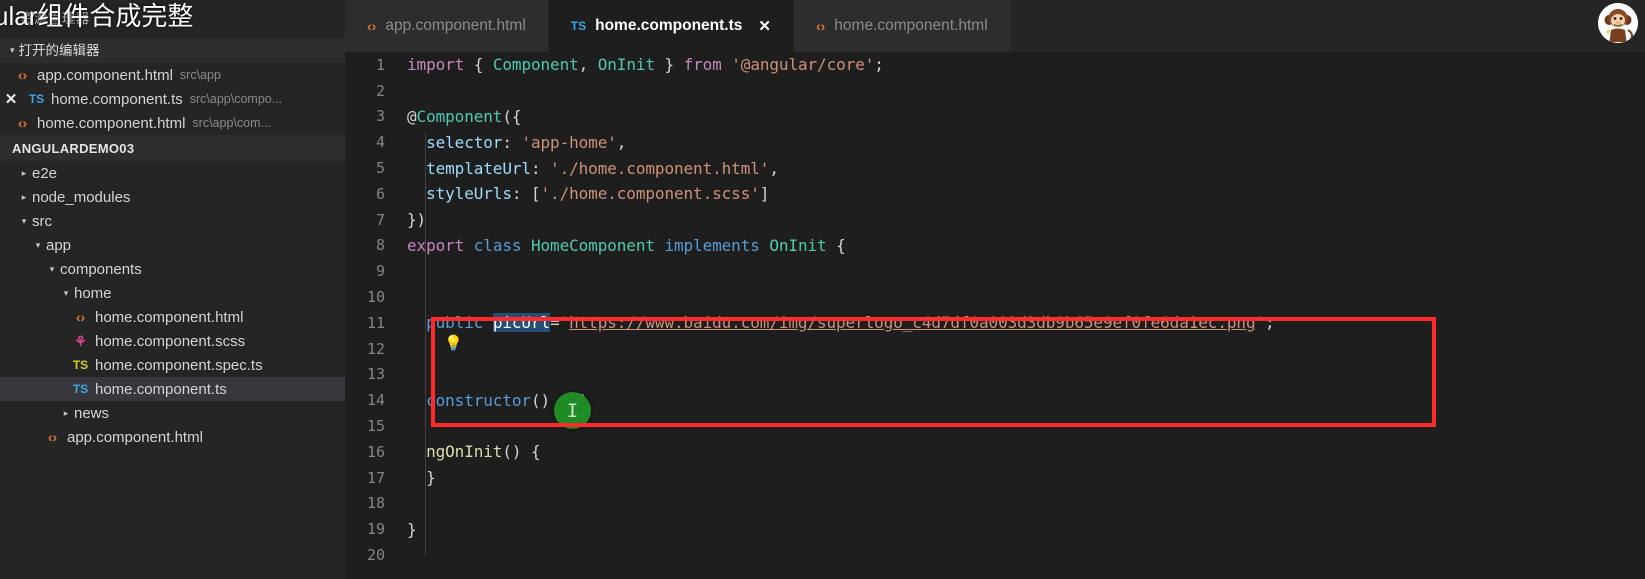  Describe the element at coordinates (417, 220) in the screenshot. I see `code-line-text: })` at that location.